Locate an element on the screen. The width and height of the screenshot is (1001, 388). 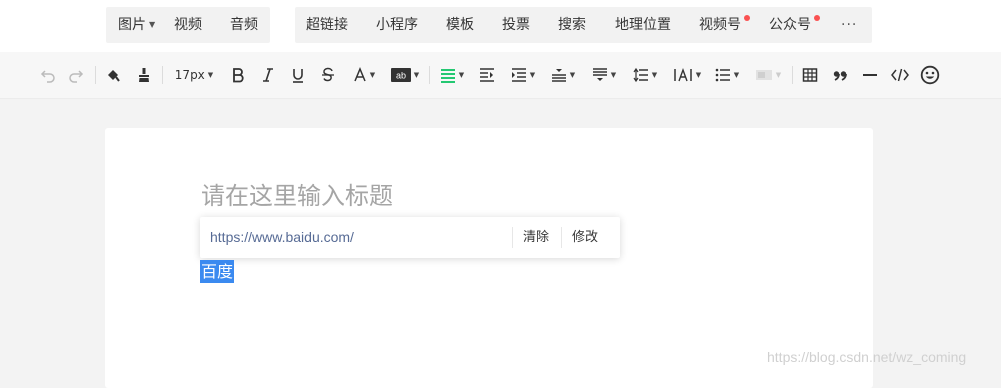
indent-icon is located at coordinates (487, 75).